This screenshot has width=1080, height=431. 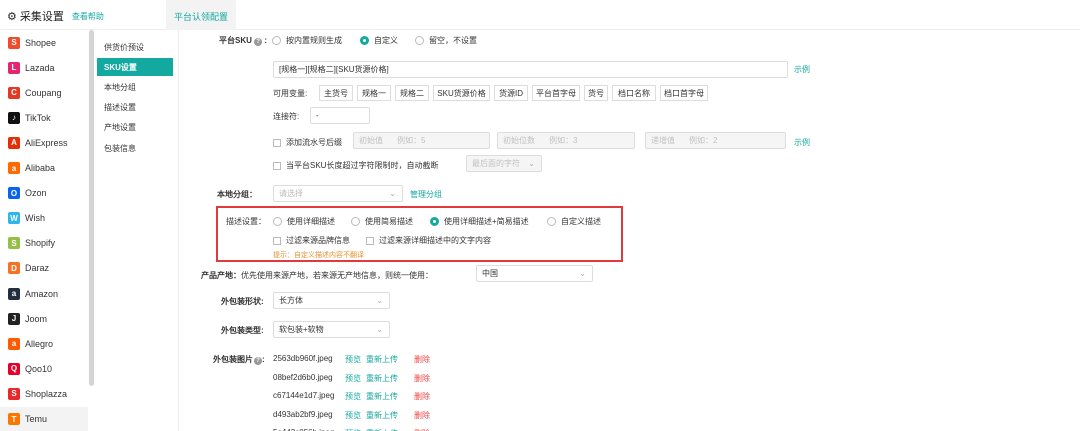 I want to click on sidebar-scrollbar, so click(x=91, y=208).